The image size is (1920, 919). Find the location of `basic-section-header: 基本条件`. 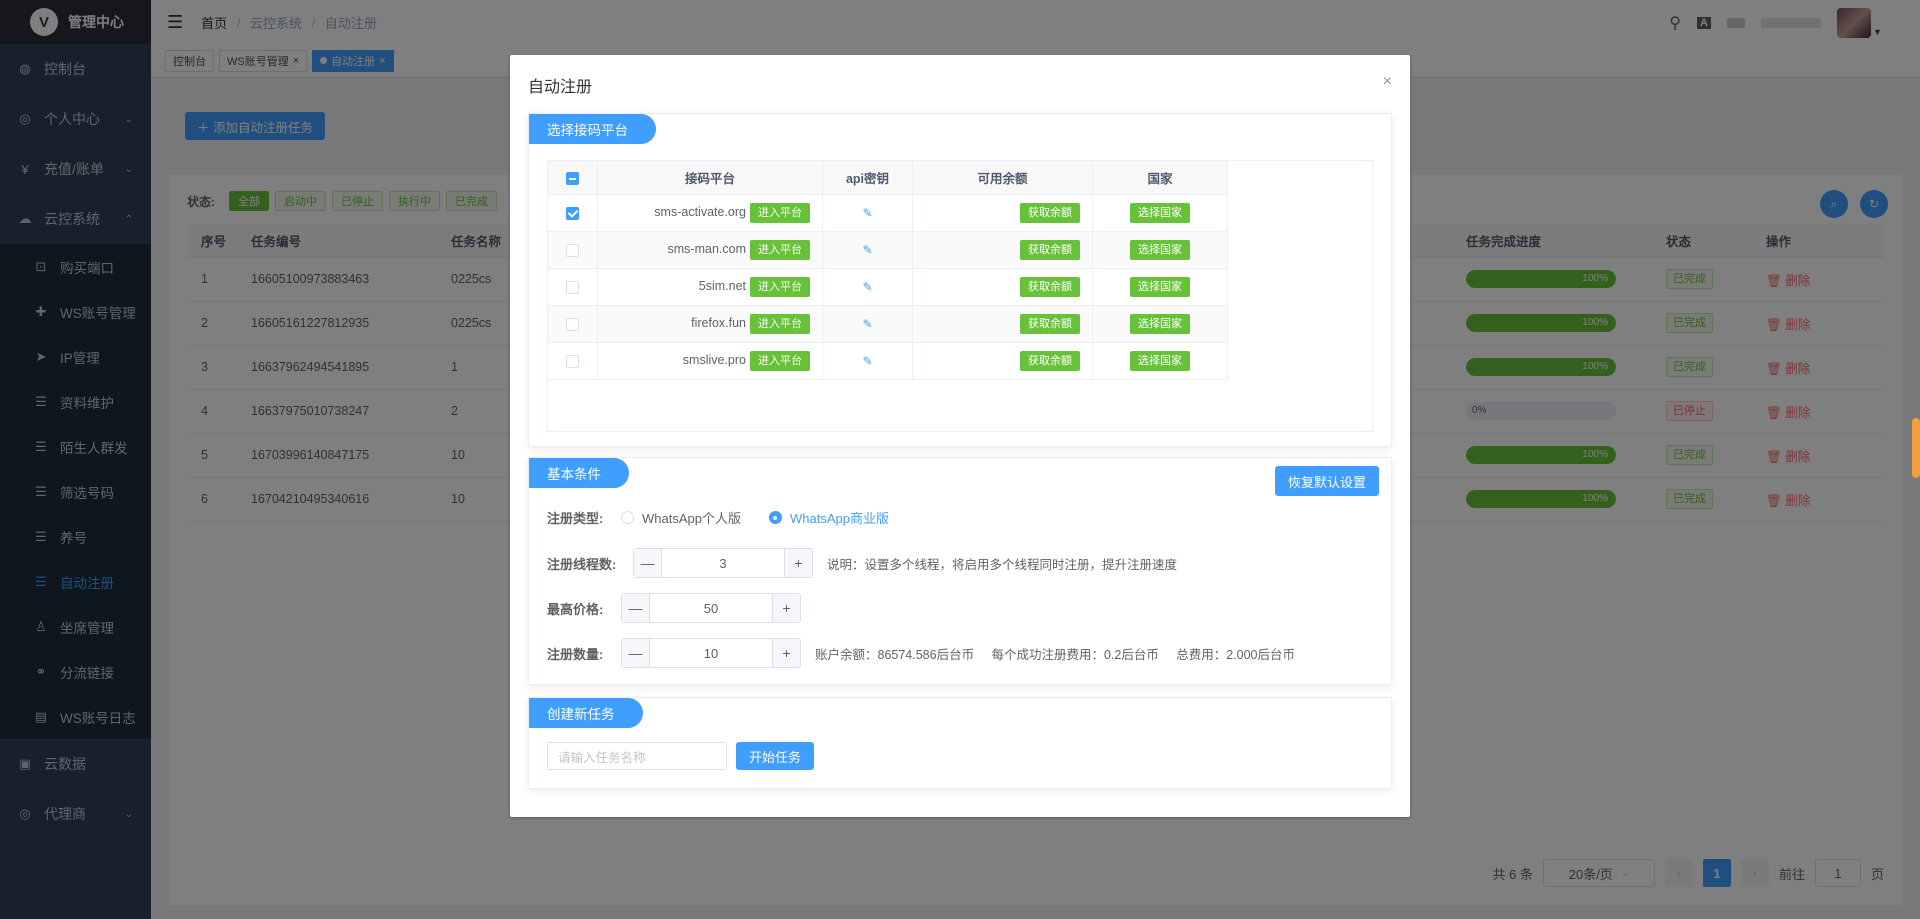

basic-section-header: 基本条件 is located at coordinates (579, 473).